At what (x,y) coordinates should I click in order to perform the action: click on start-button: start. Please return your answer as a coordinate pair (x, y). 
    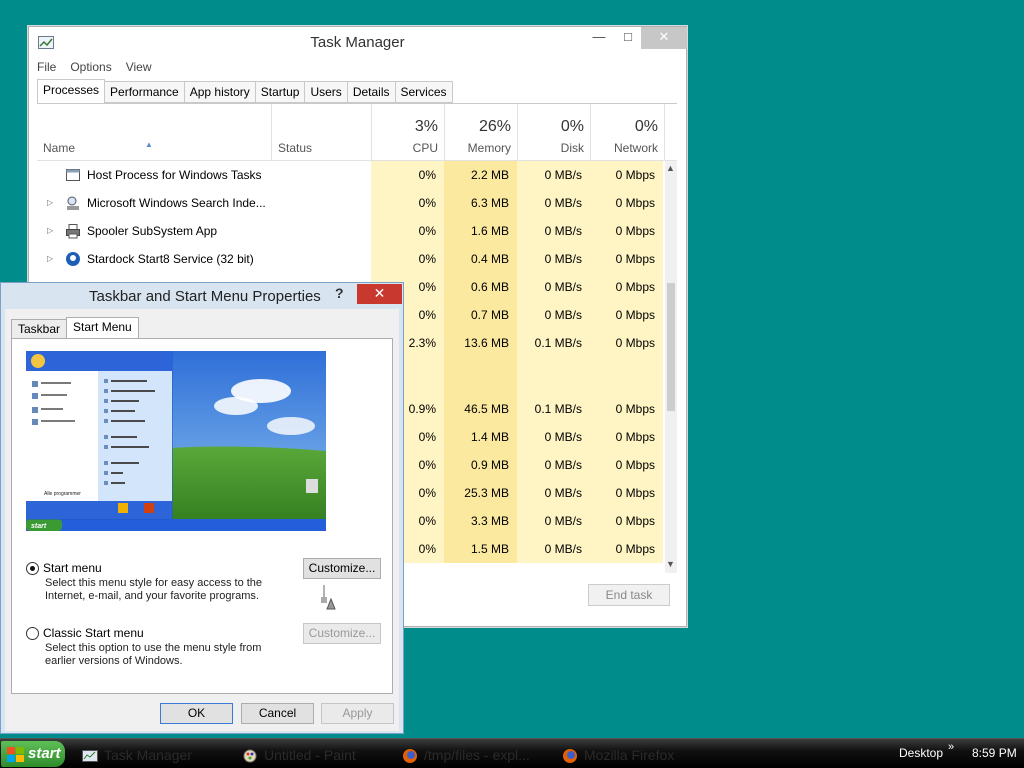
    Looking at the image, I should click on (33, 754).